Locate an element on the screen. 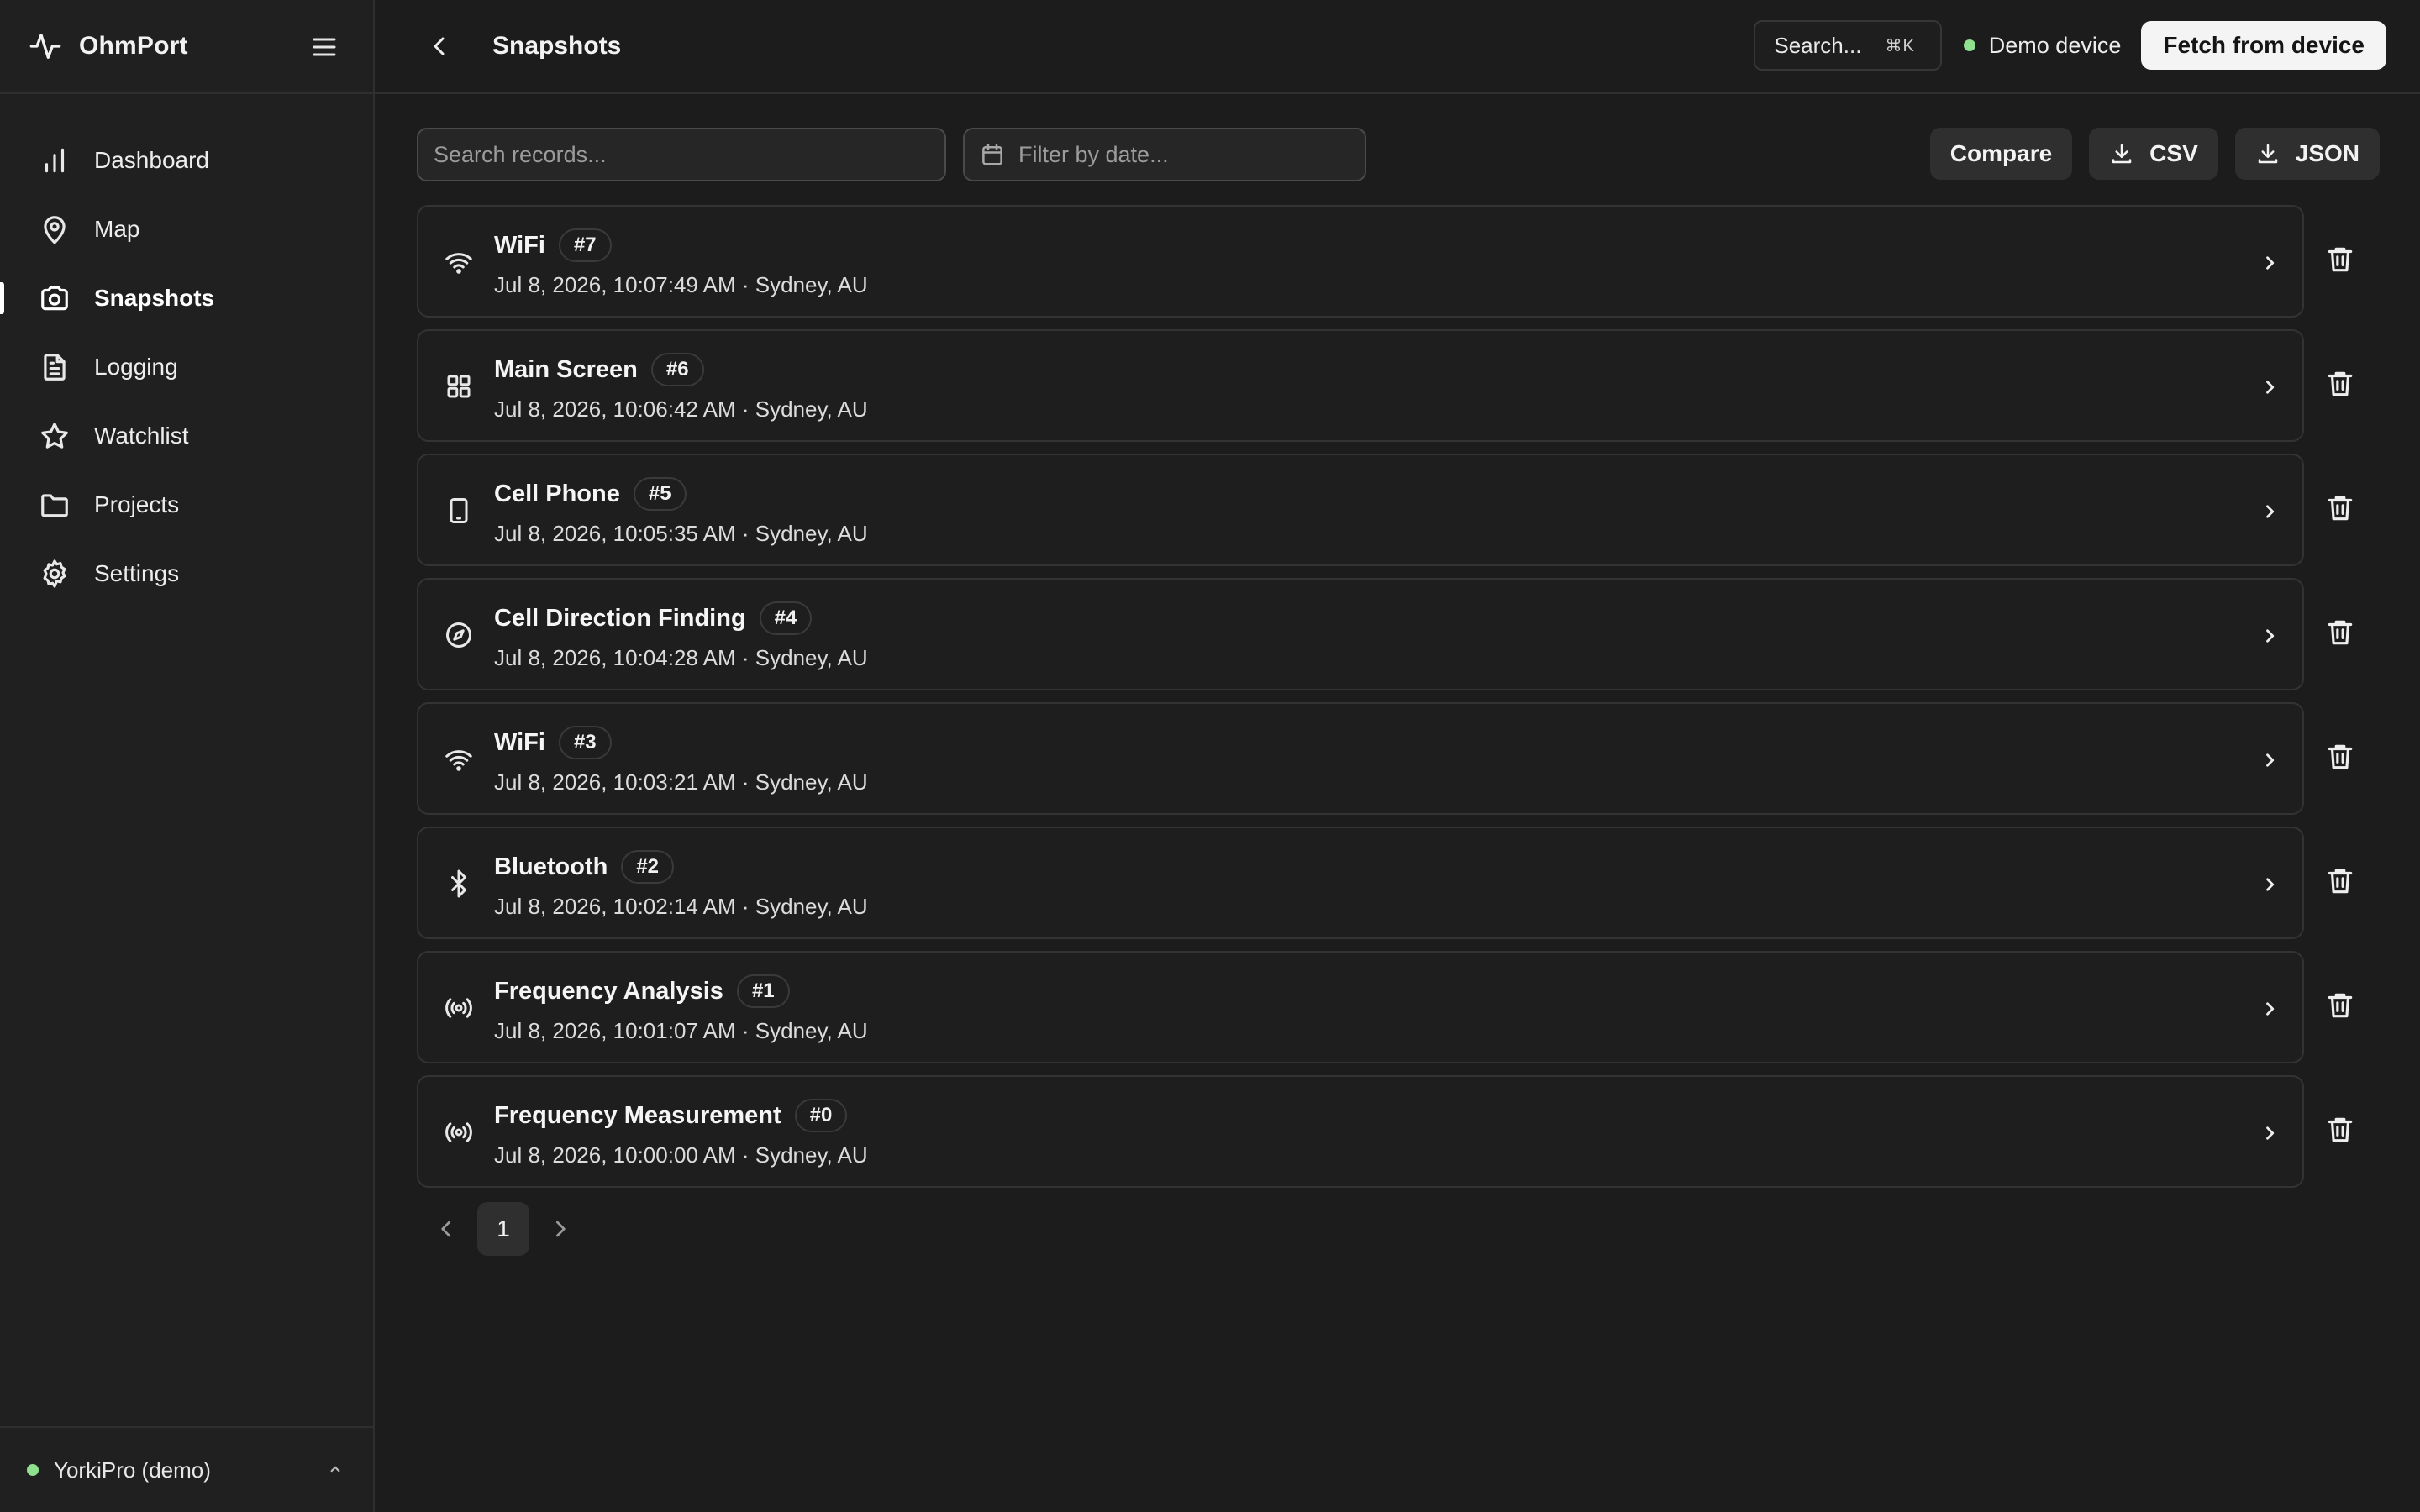 Image resolution: width=2420 pixels, height=1512 pixels. record-id-badge: #2 is located at coordinates (648, 867).